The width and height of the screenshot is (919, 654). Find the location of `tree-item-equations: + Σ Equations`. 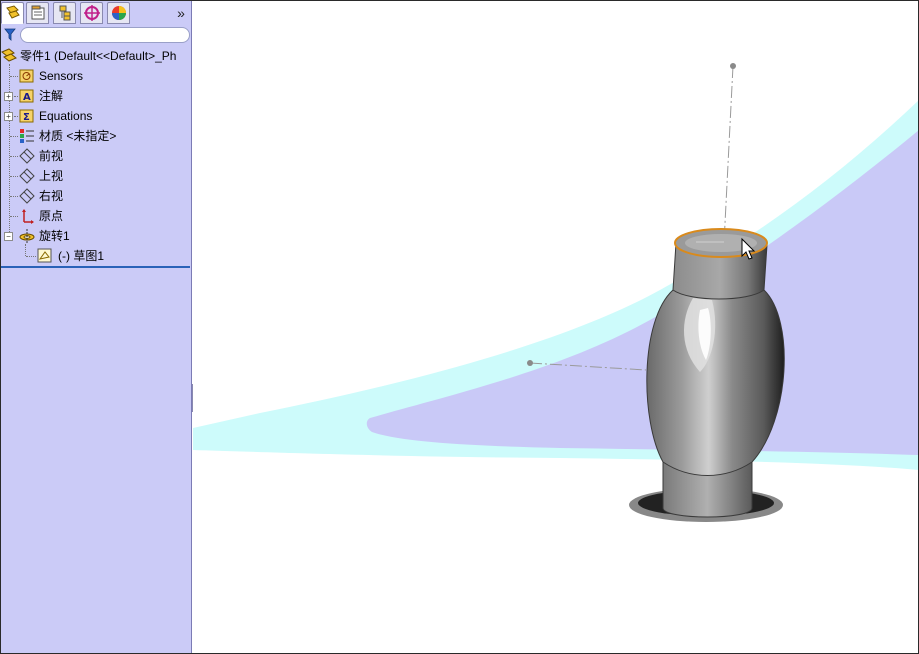

tree-item-equations: + Σ Equations is located at coordinates (95, 116).